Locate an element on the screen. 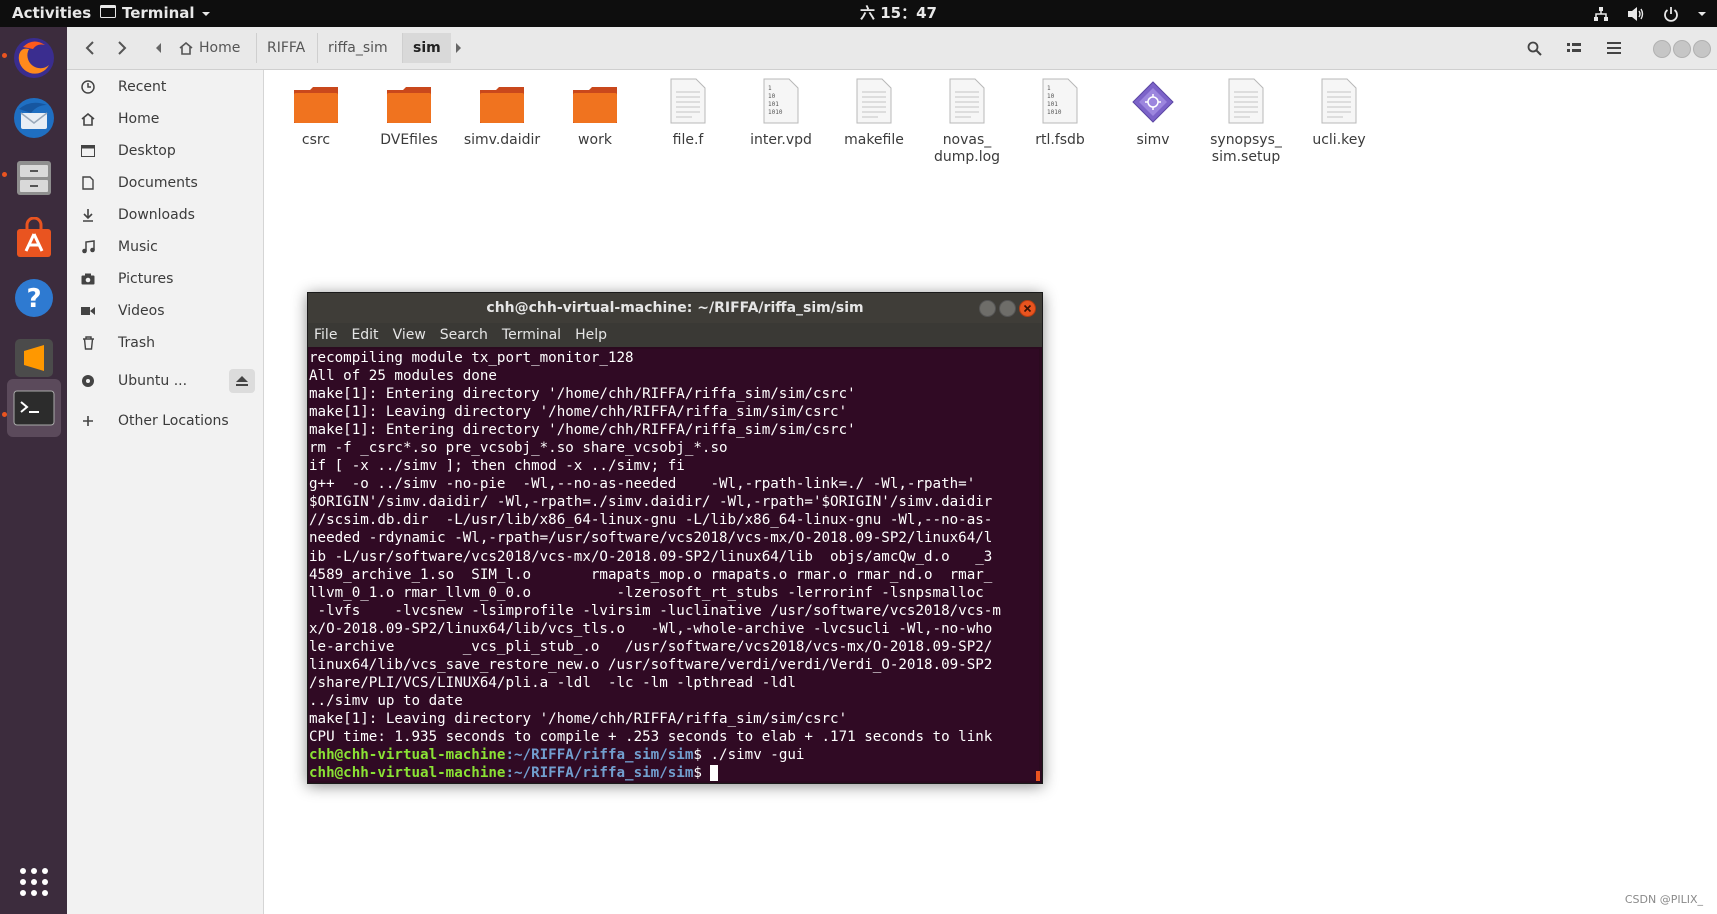  menu-button is located at coordinates (1614, 48).